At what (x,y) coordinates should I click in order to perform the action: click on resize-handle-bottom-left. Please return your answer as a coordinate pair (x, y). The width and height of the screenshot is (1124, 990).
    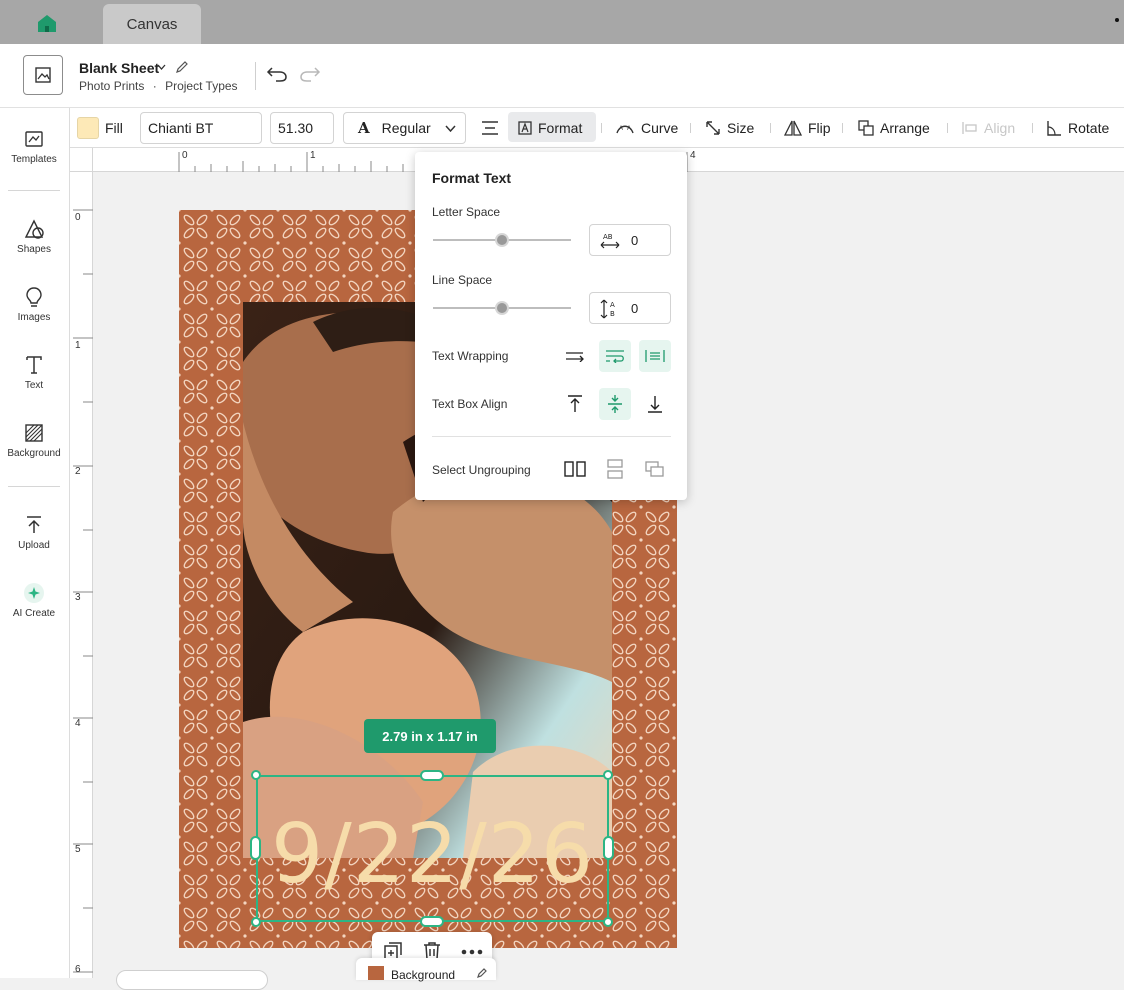
    Looking at the image, I should click on (256, 922).